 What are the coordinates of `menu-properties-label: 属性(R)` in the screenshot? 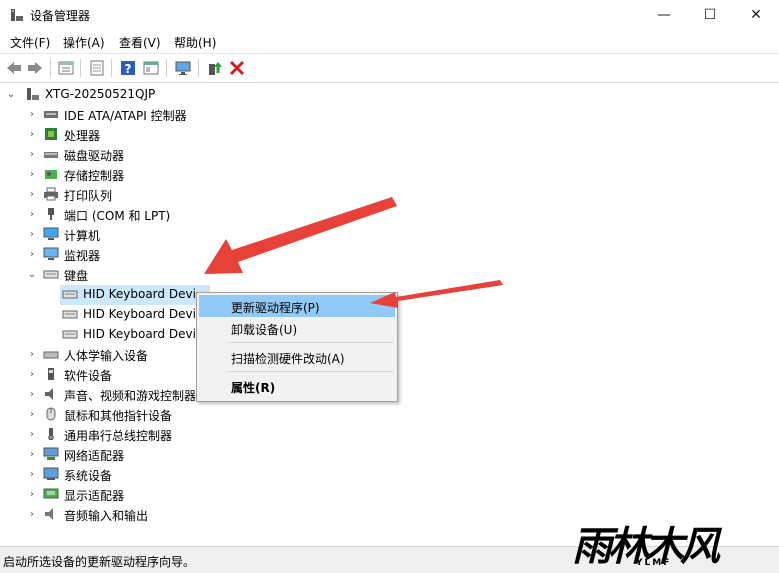 It's located at (253, 388).